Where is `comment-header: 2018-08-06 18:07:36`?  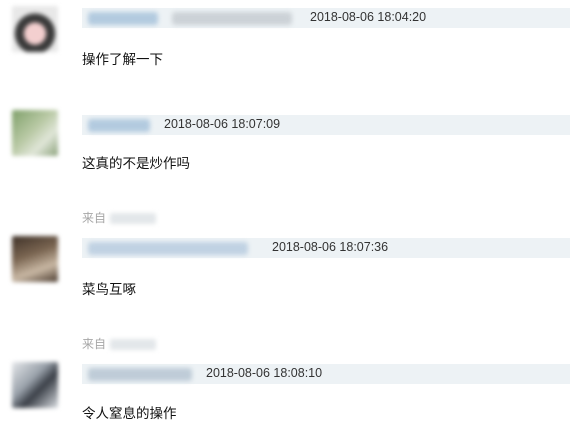
comment-header: 2018-08-06 18:07:36 is located at coordinates (326, 248).